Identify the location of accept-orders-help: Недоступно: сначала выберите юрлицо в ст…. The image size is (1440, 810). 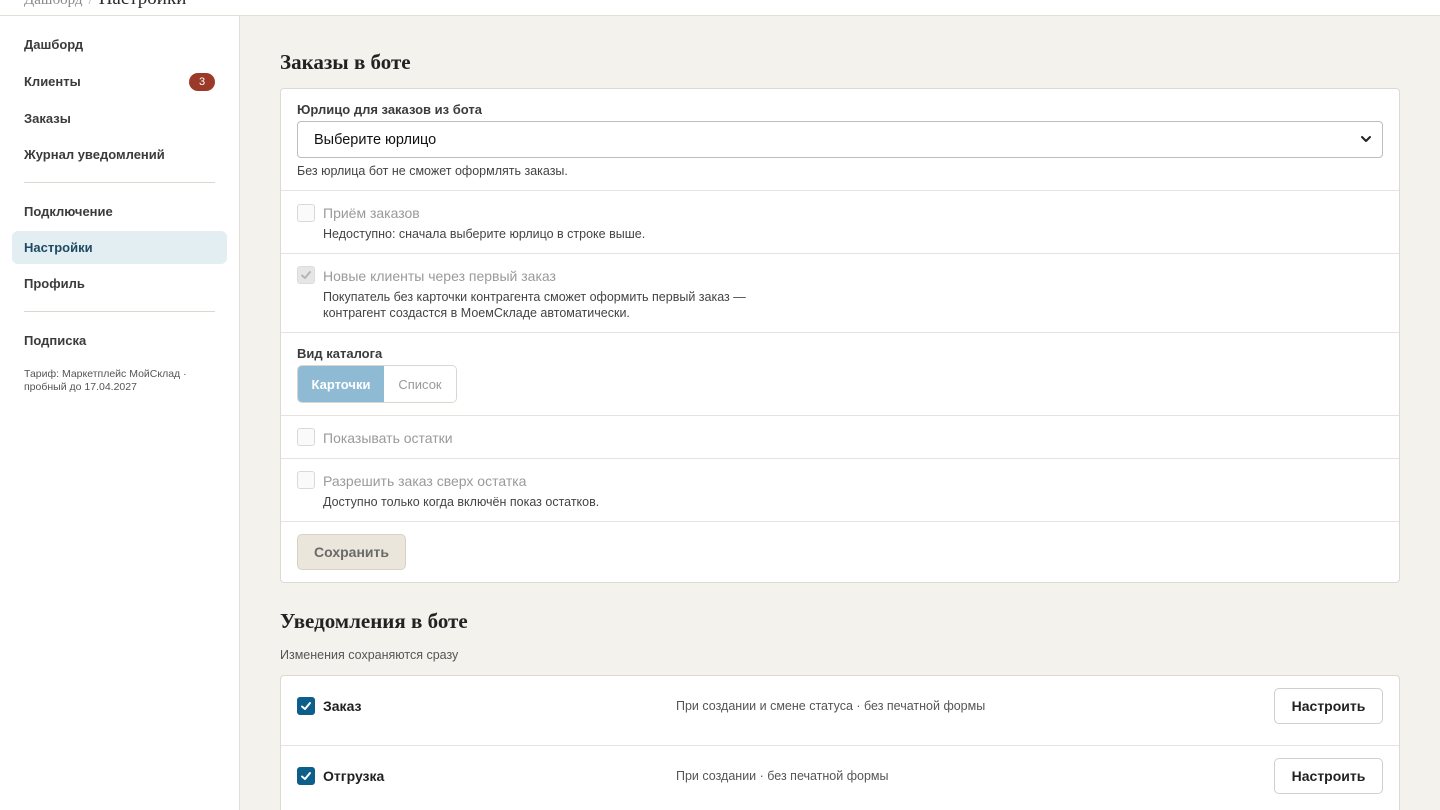
(484, 234).